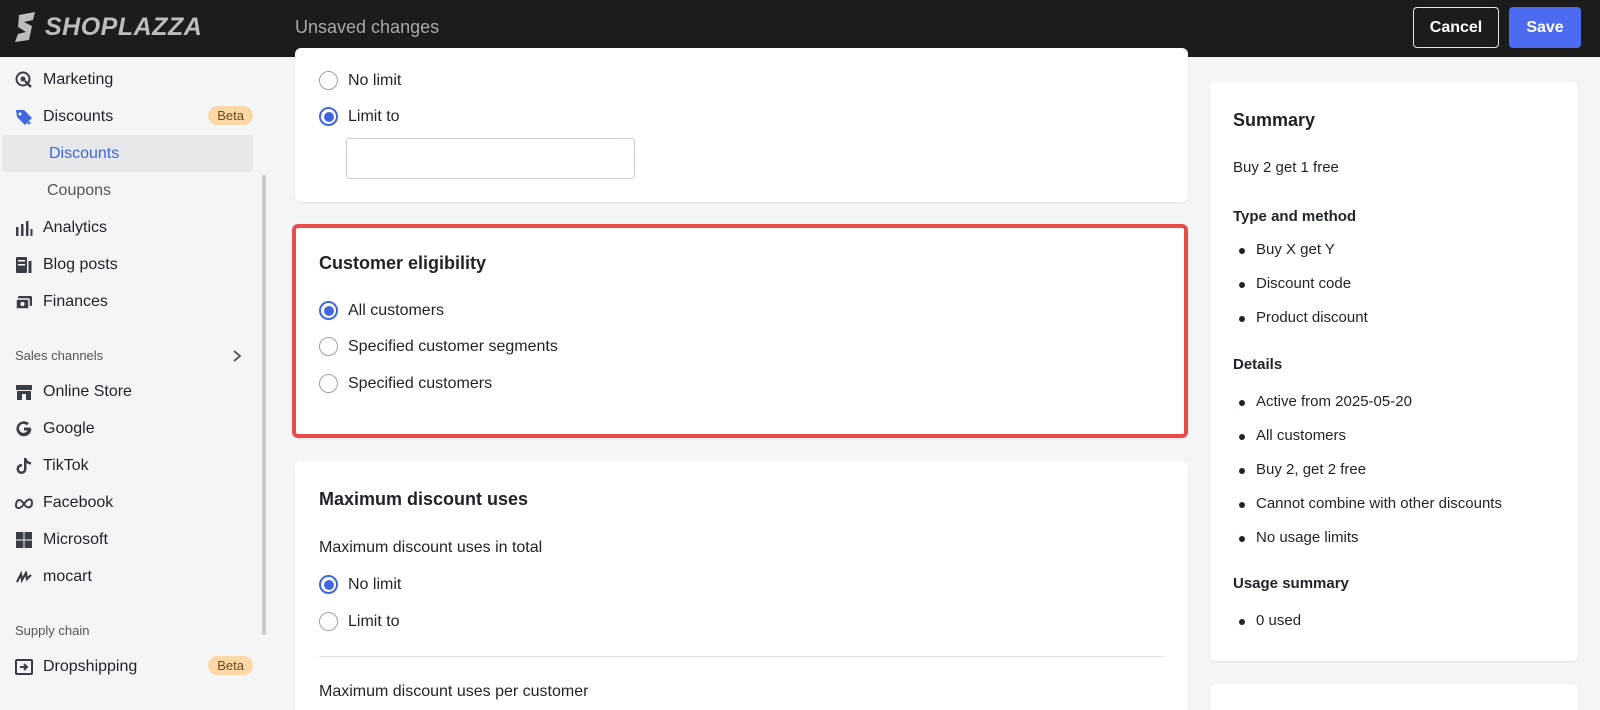  I want to click on save-button: Save, so click(1545, 27).